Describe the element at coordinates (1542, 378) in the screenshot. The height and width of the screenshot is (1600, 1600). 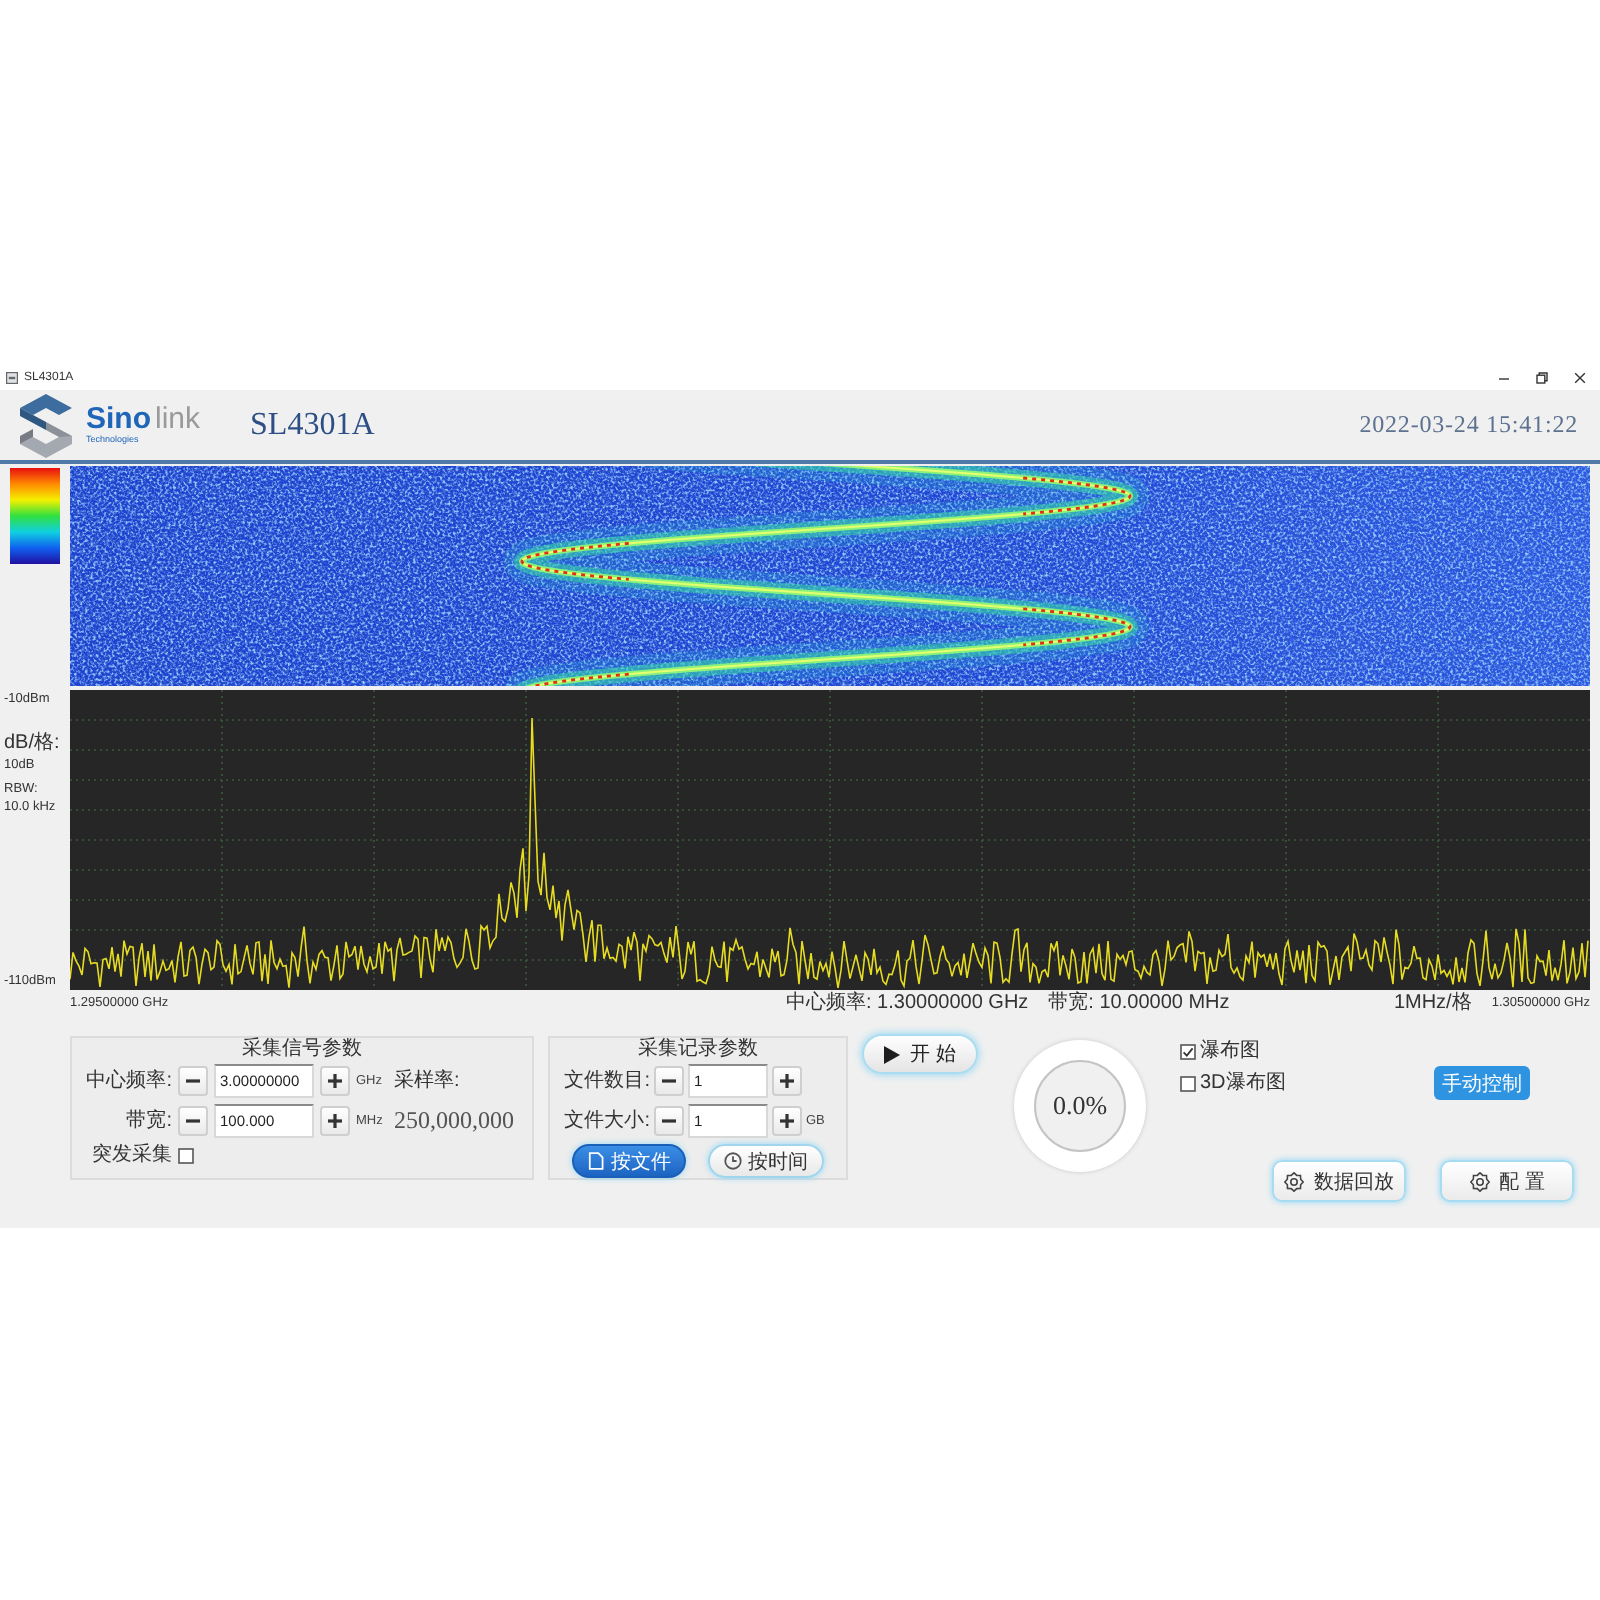
I see `restore-icon` at that location.